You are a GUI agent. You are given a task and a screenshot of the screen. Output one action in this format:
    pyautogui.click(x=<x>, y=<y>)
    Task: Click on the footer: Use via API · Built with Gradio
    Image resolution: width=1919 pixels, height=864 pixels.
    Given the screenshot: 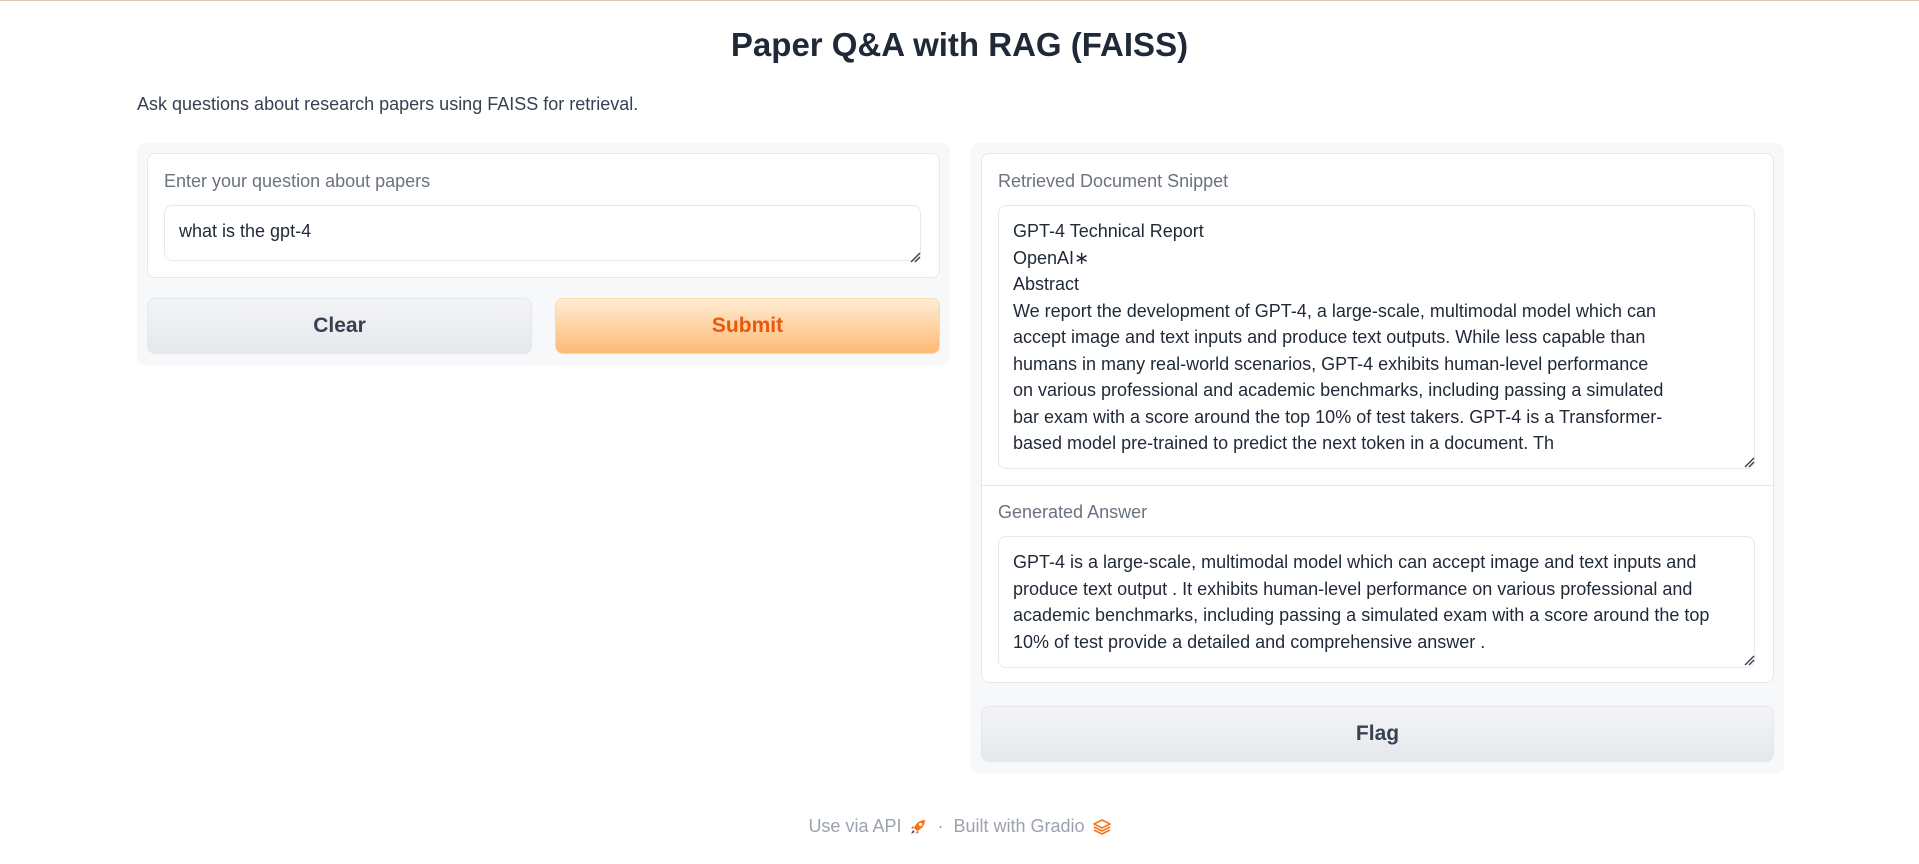 What is the action you would take?
    pyautogui.click(x=959, y=826)
    